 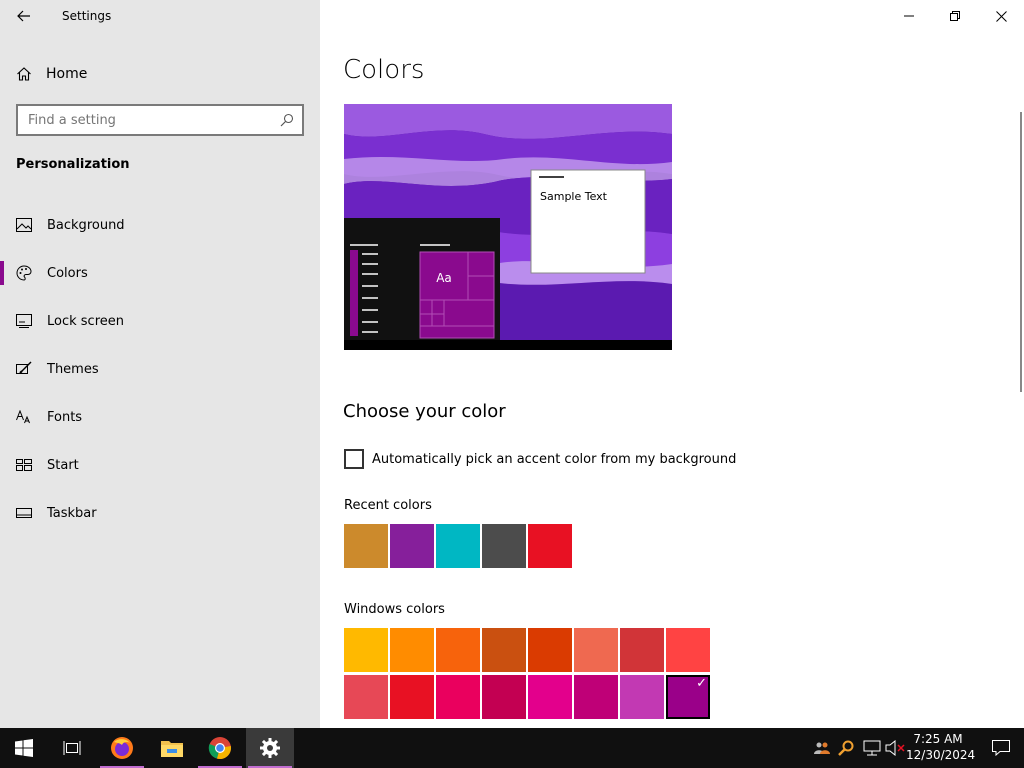 What do you see at coordinates (822, 748) in the screenshot?
I see `people-icon` at bounding box center [822, 748].